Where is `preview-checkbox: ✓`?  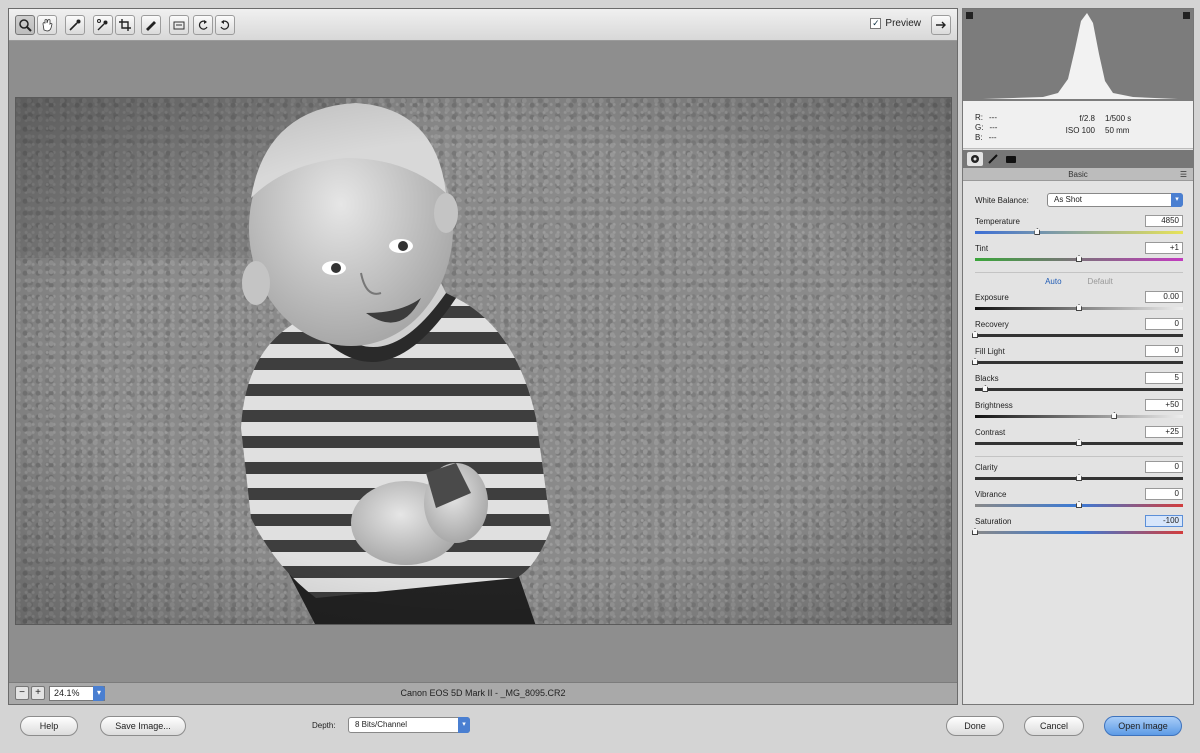 preview-checkbox: ✓ is located at coordinates (876, 23).